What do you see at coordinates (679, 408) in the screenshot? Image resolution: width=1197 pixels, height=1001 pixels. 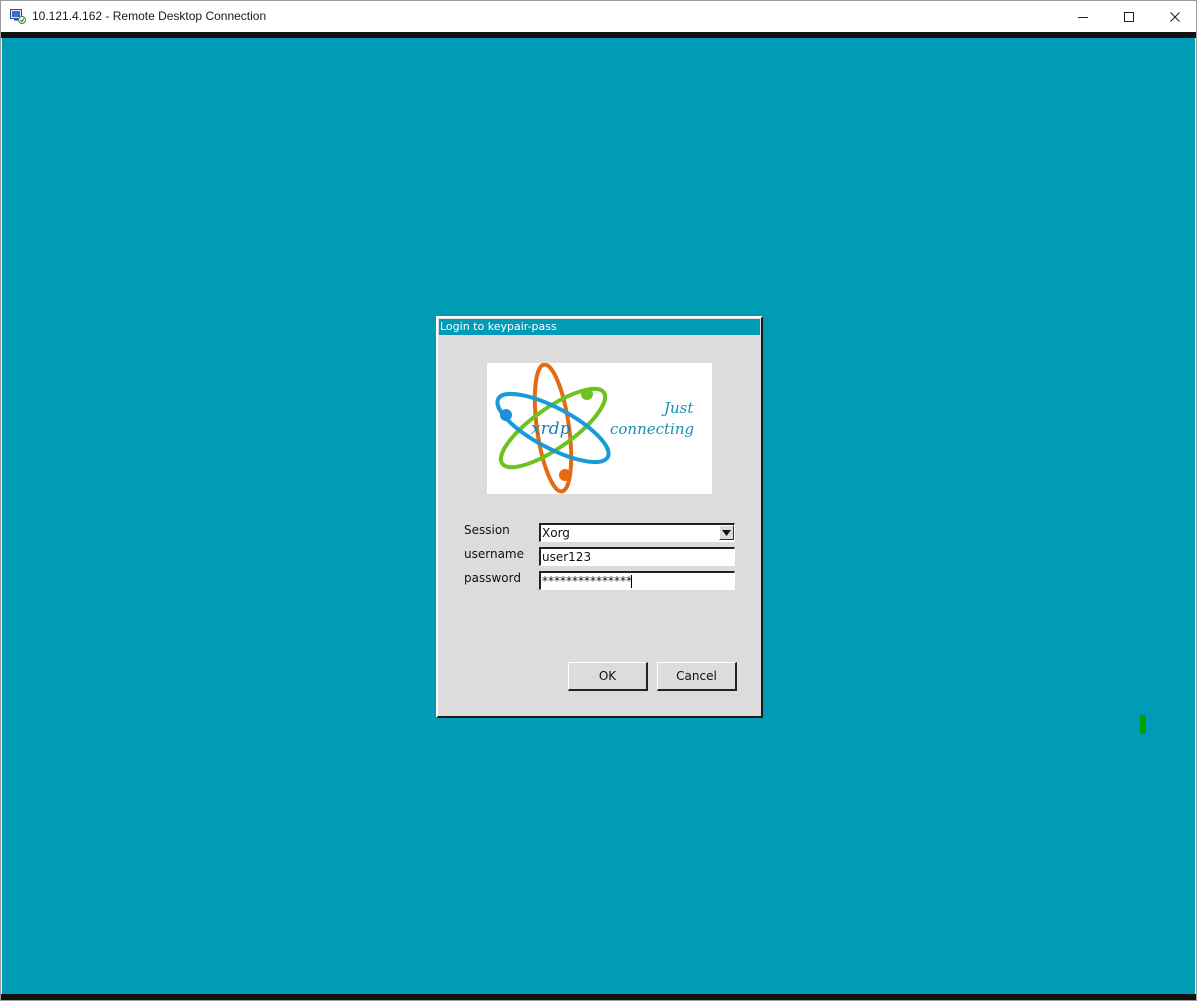 I see `logo-tagline-1: Just` at bounding box center [679, 408].